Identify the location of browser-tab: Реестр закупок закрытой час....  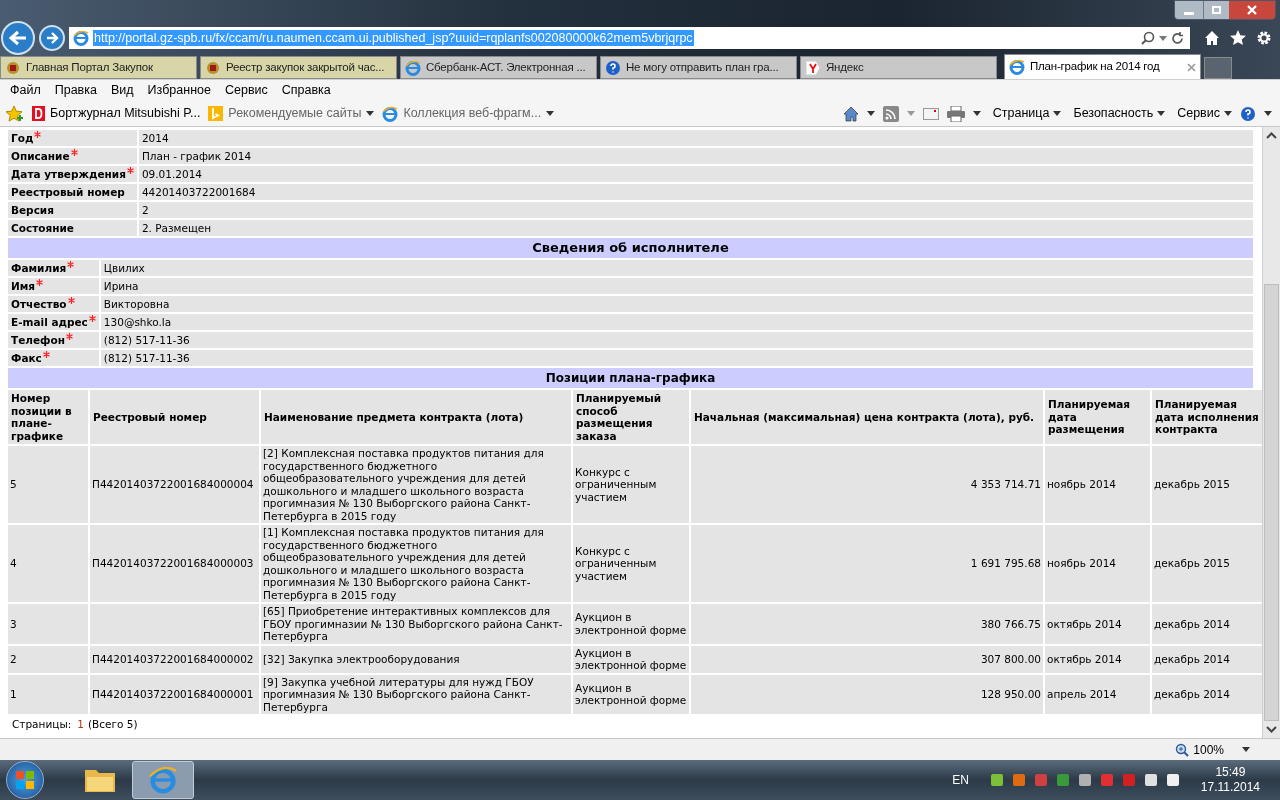
(298, 67).